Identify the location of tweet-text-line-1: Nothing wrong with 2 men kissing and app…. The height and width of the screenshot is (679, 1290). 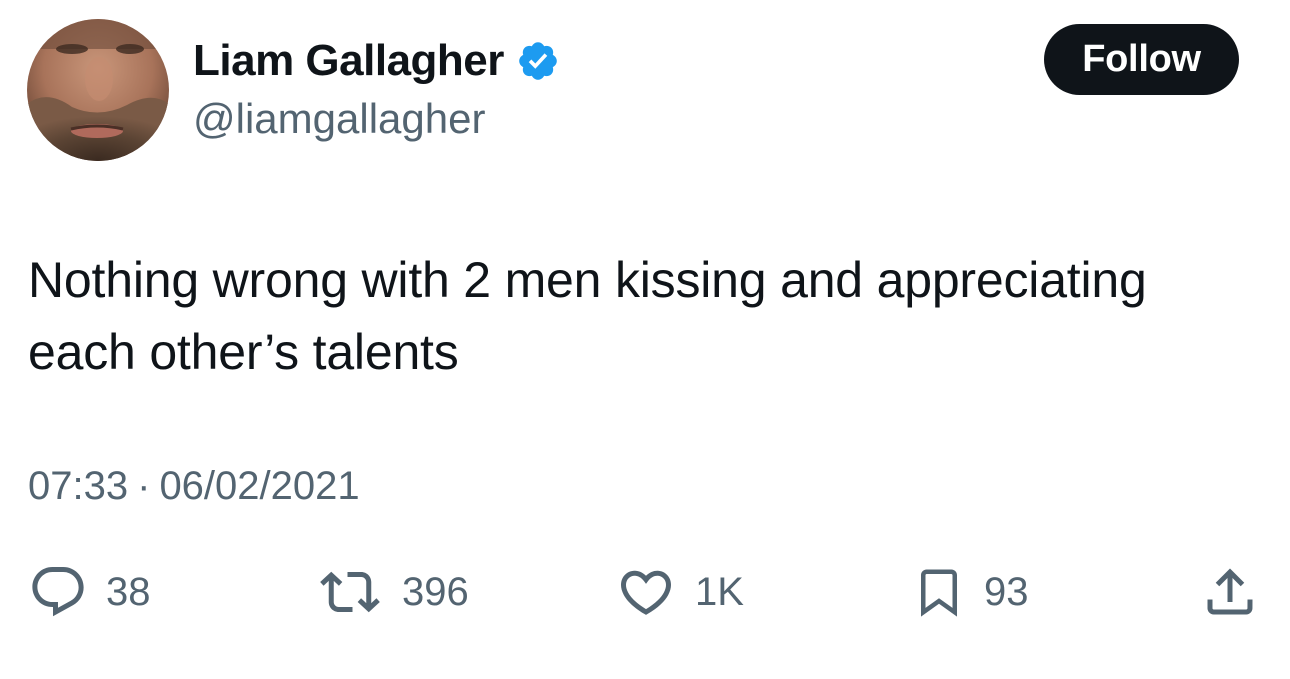
(587, 280).